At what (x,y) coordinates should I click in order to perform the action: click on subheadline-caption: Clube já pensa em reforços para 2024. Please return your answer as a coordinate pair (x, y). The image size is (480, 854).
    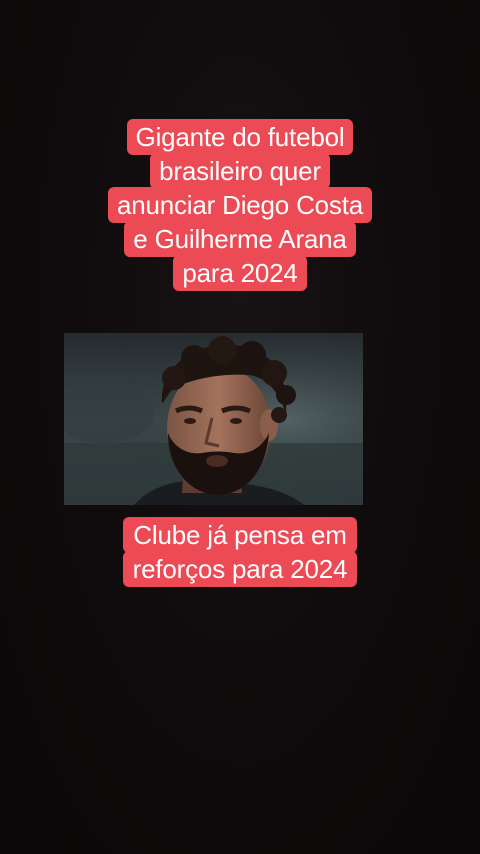
    Looking at the image, I should click on (240, 552).